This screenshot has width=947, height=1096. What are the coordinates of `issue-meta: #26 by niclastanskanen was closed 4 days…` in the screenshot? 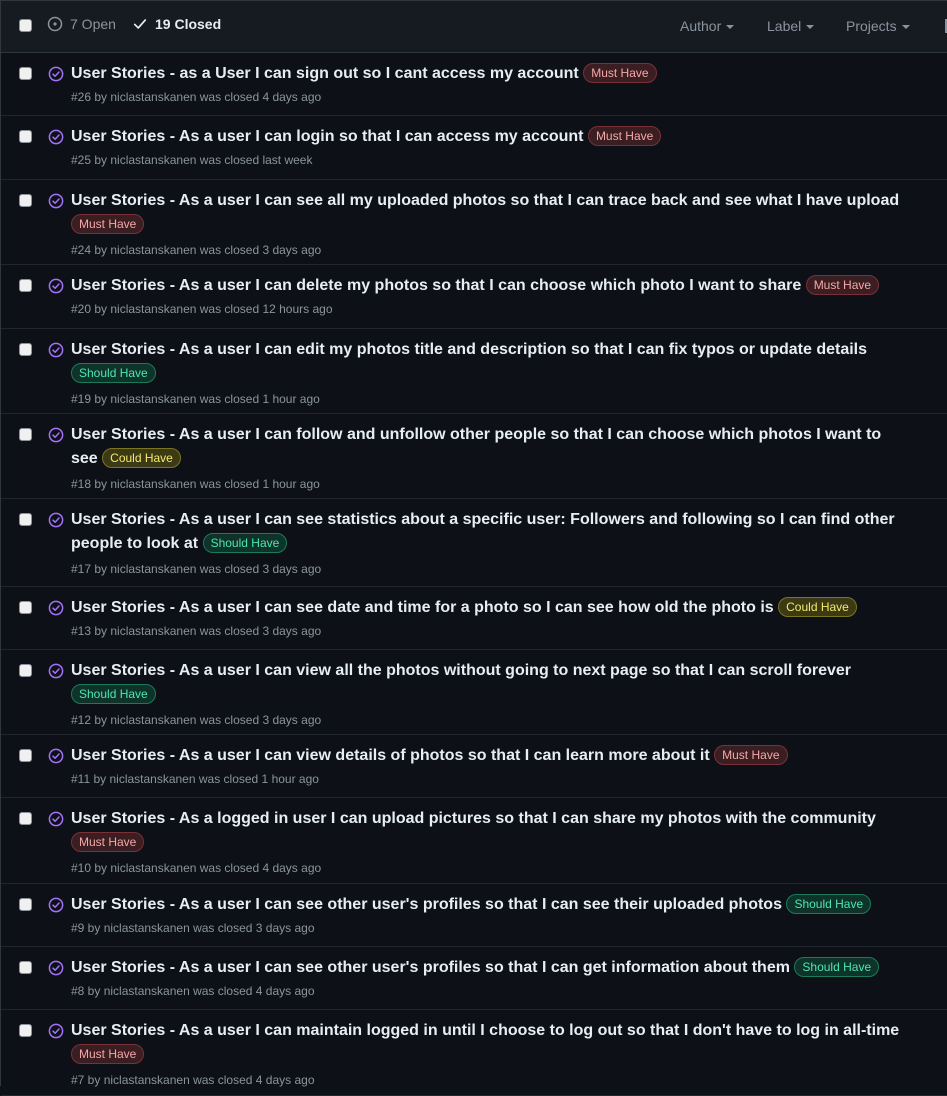 It's located at (196, 97).